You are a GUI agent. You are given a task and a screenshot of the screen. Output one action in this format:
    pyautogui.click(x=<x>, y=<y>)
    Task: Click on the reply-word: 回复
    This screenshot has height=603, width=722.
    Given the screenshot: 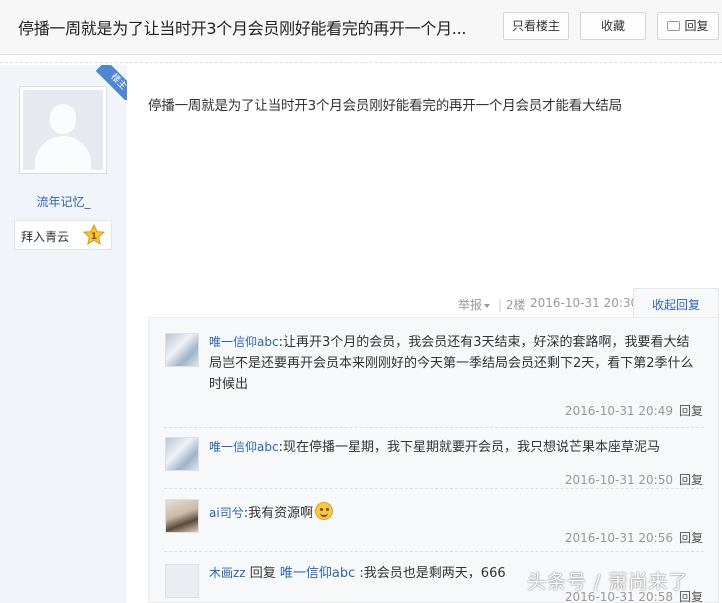 What is the action you would take?
    pyautogui.click(x=262, y=573)
    